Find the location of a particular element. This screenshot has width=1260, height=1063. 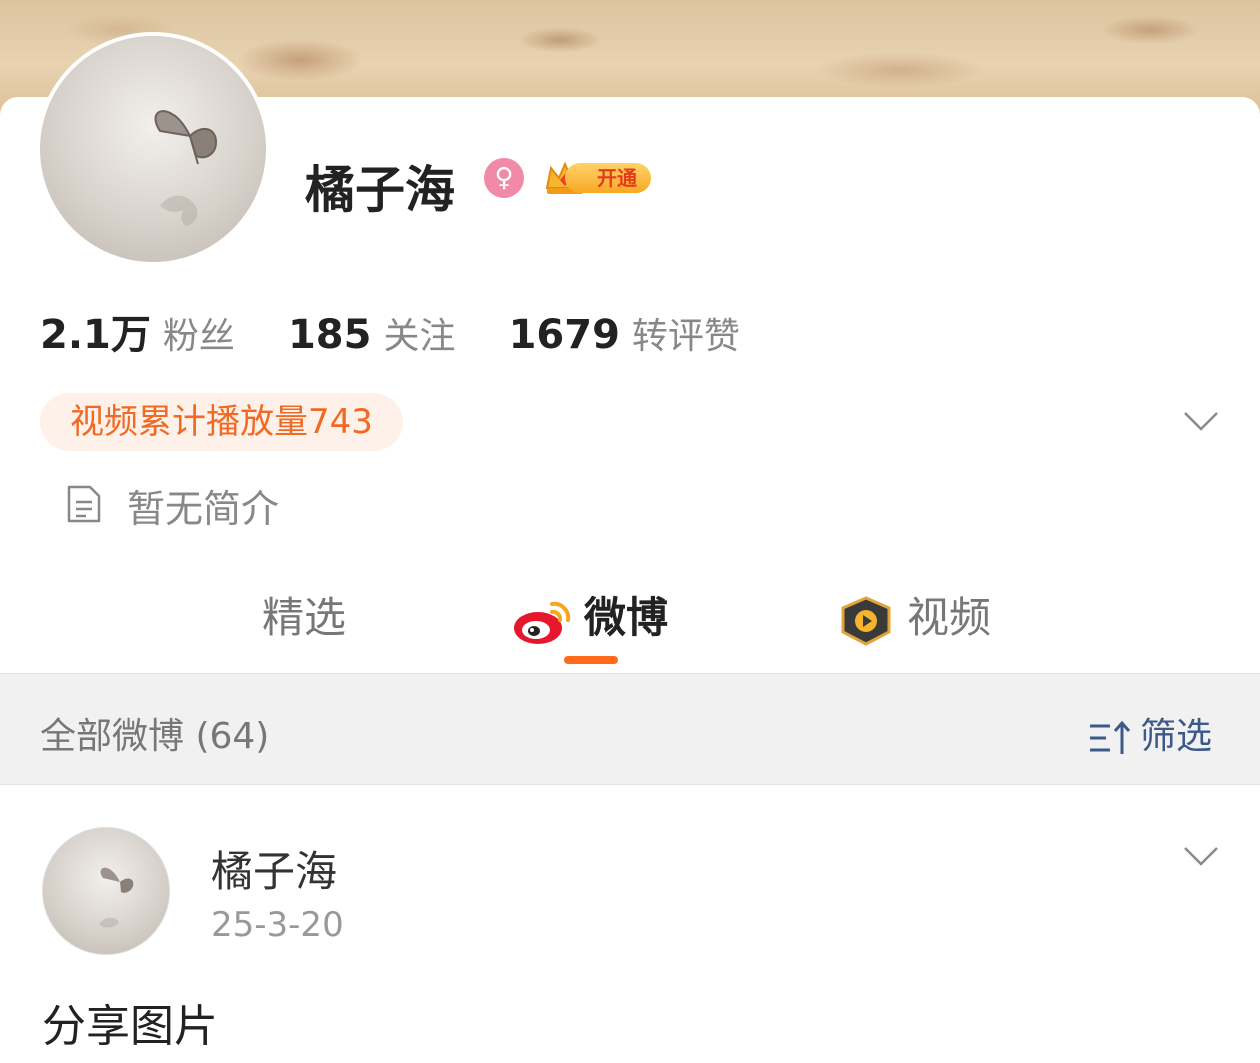

filter-sort-icon is located at coordinates (1110, 737).